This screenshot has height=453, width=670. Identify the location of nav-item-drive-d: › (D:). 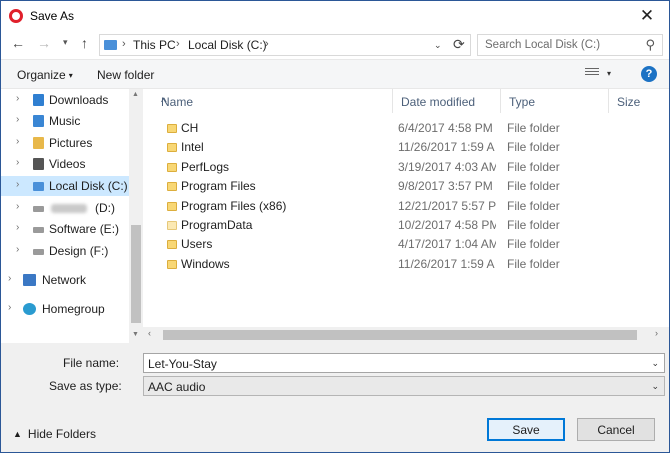
(65, 208).